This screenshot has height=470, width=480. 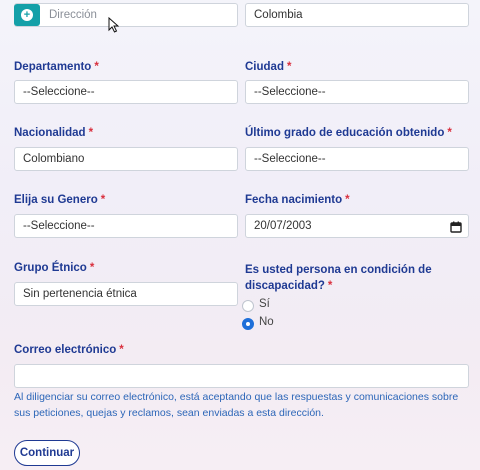 What do you see at coordinates (126, 15) in the screenshot?
I see `direccion-field: Dirección` at bounding box center [126, 15].